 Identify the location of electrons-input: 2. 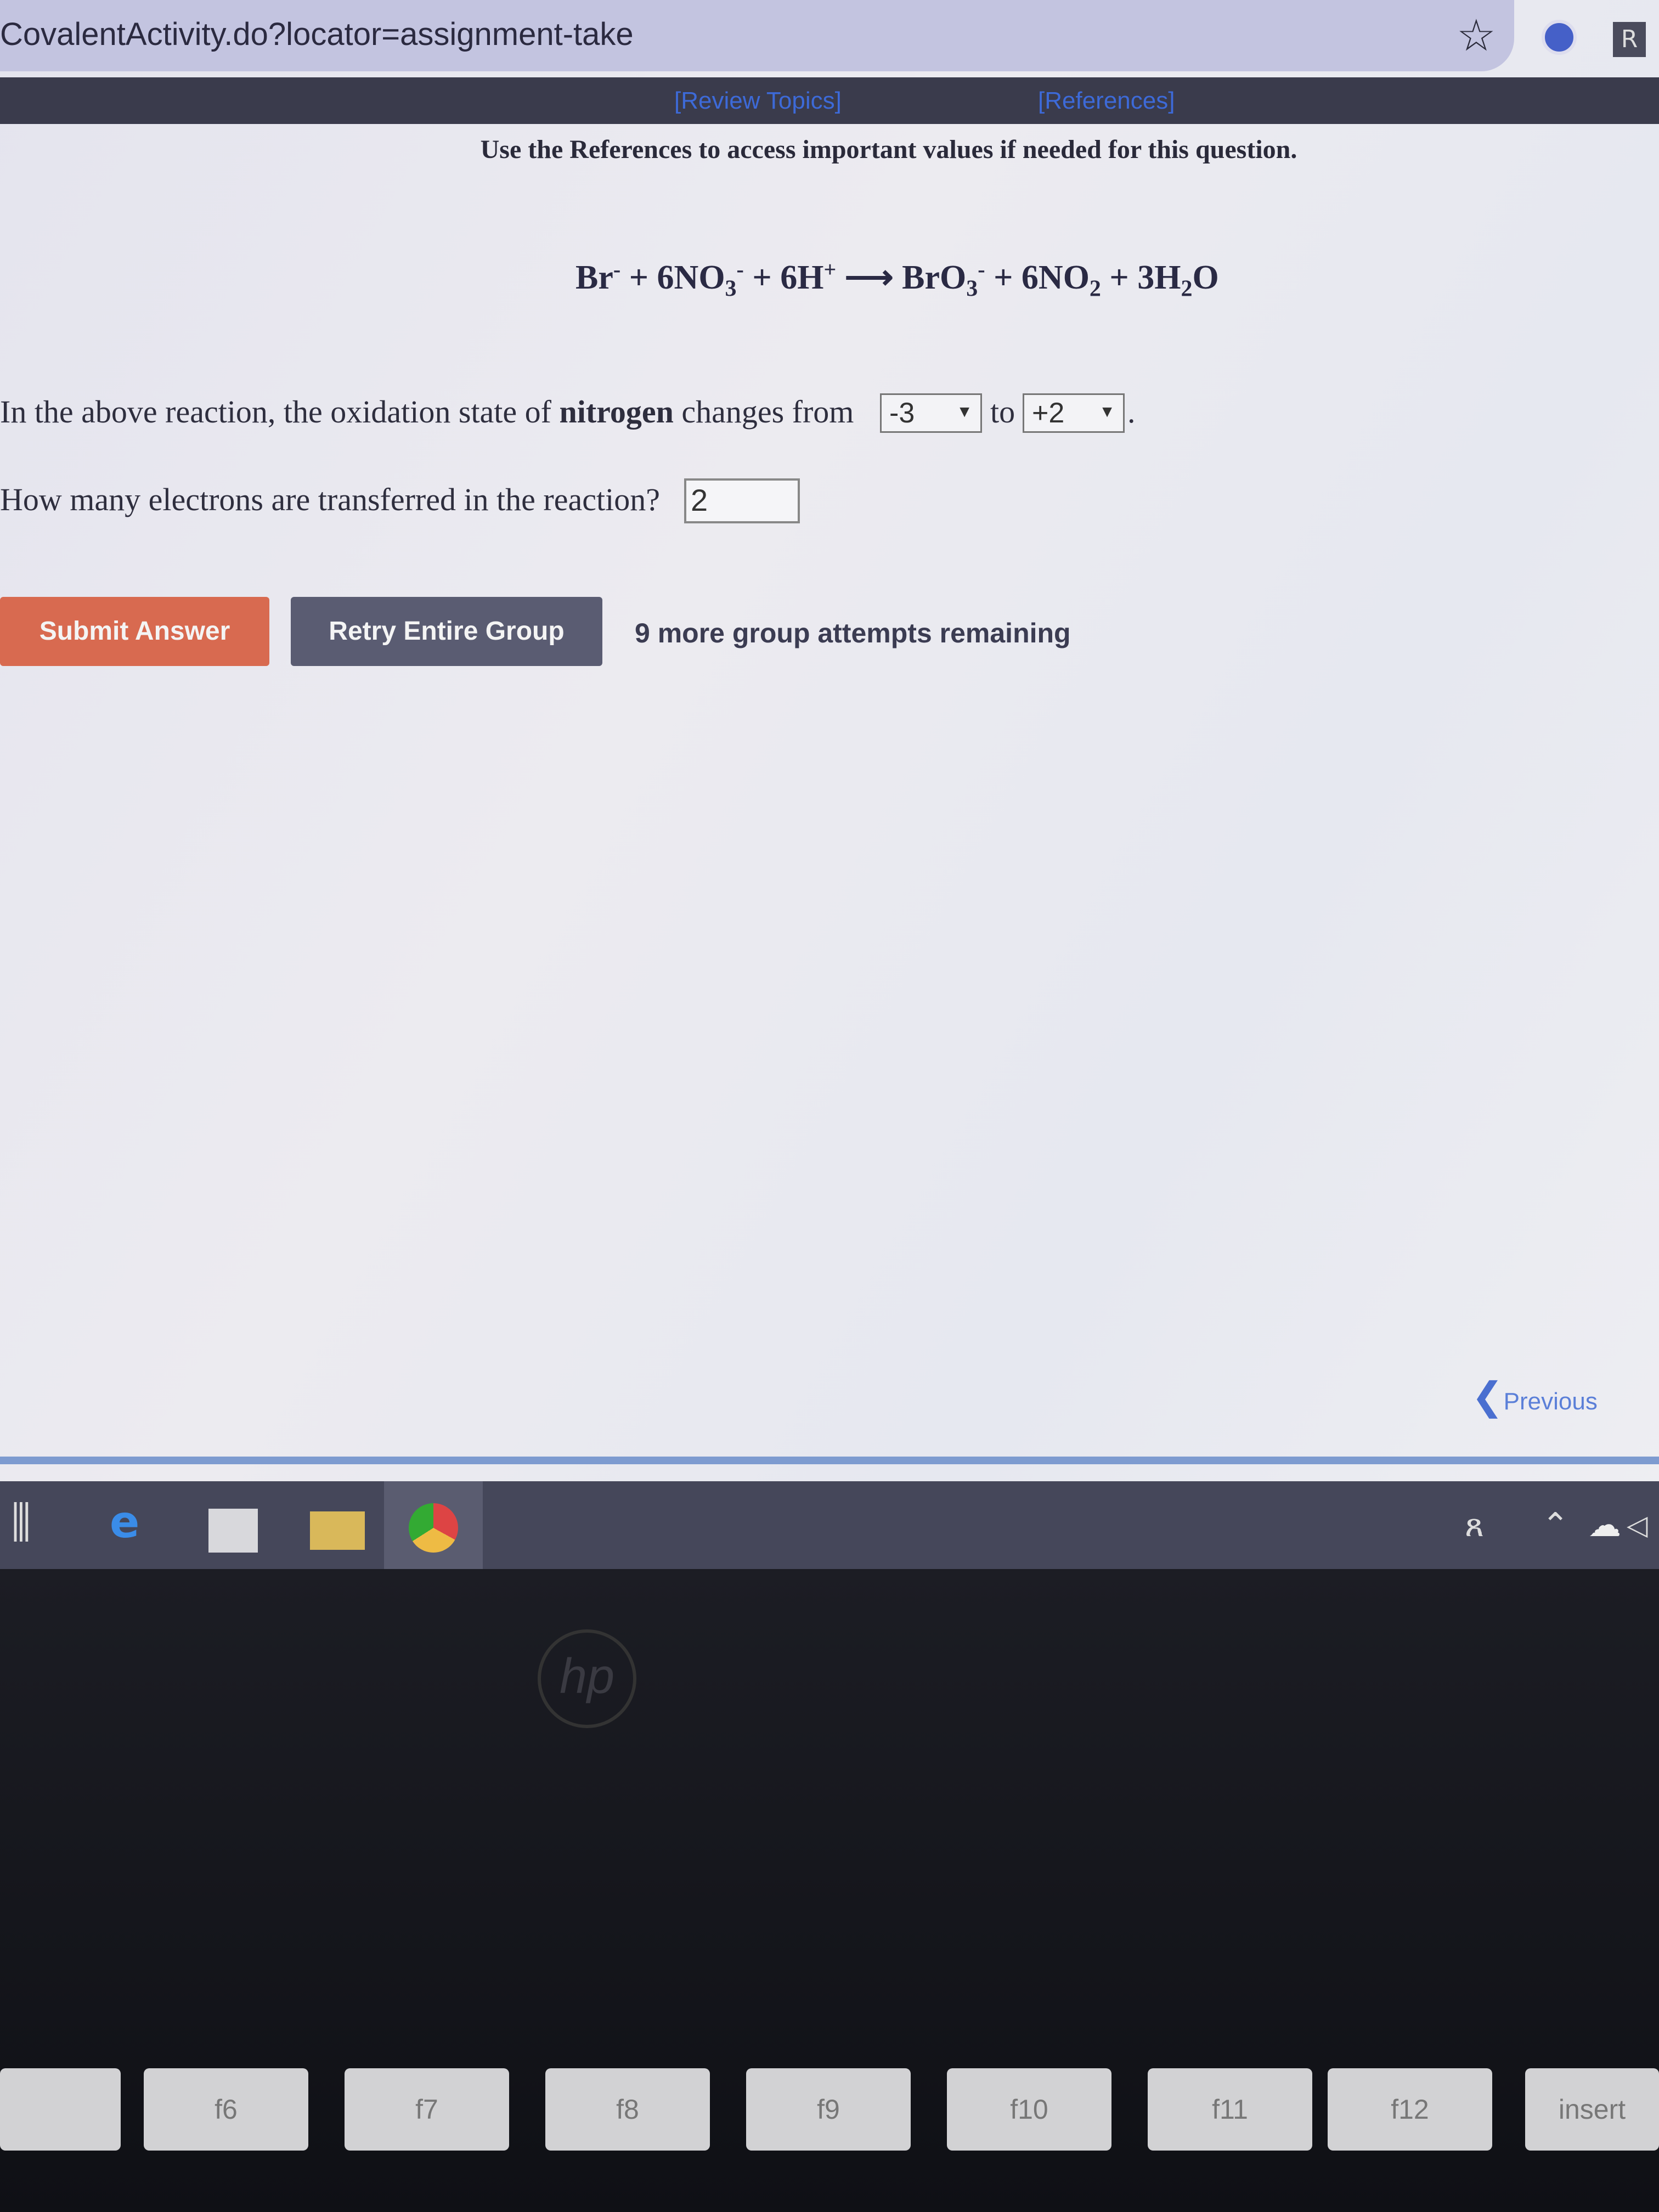
(742, 501).